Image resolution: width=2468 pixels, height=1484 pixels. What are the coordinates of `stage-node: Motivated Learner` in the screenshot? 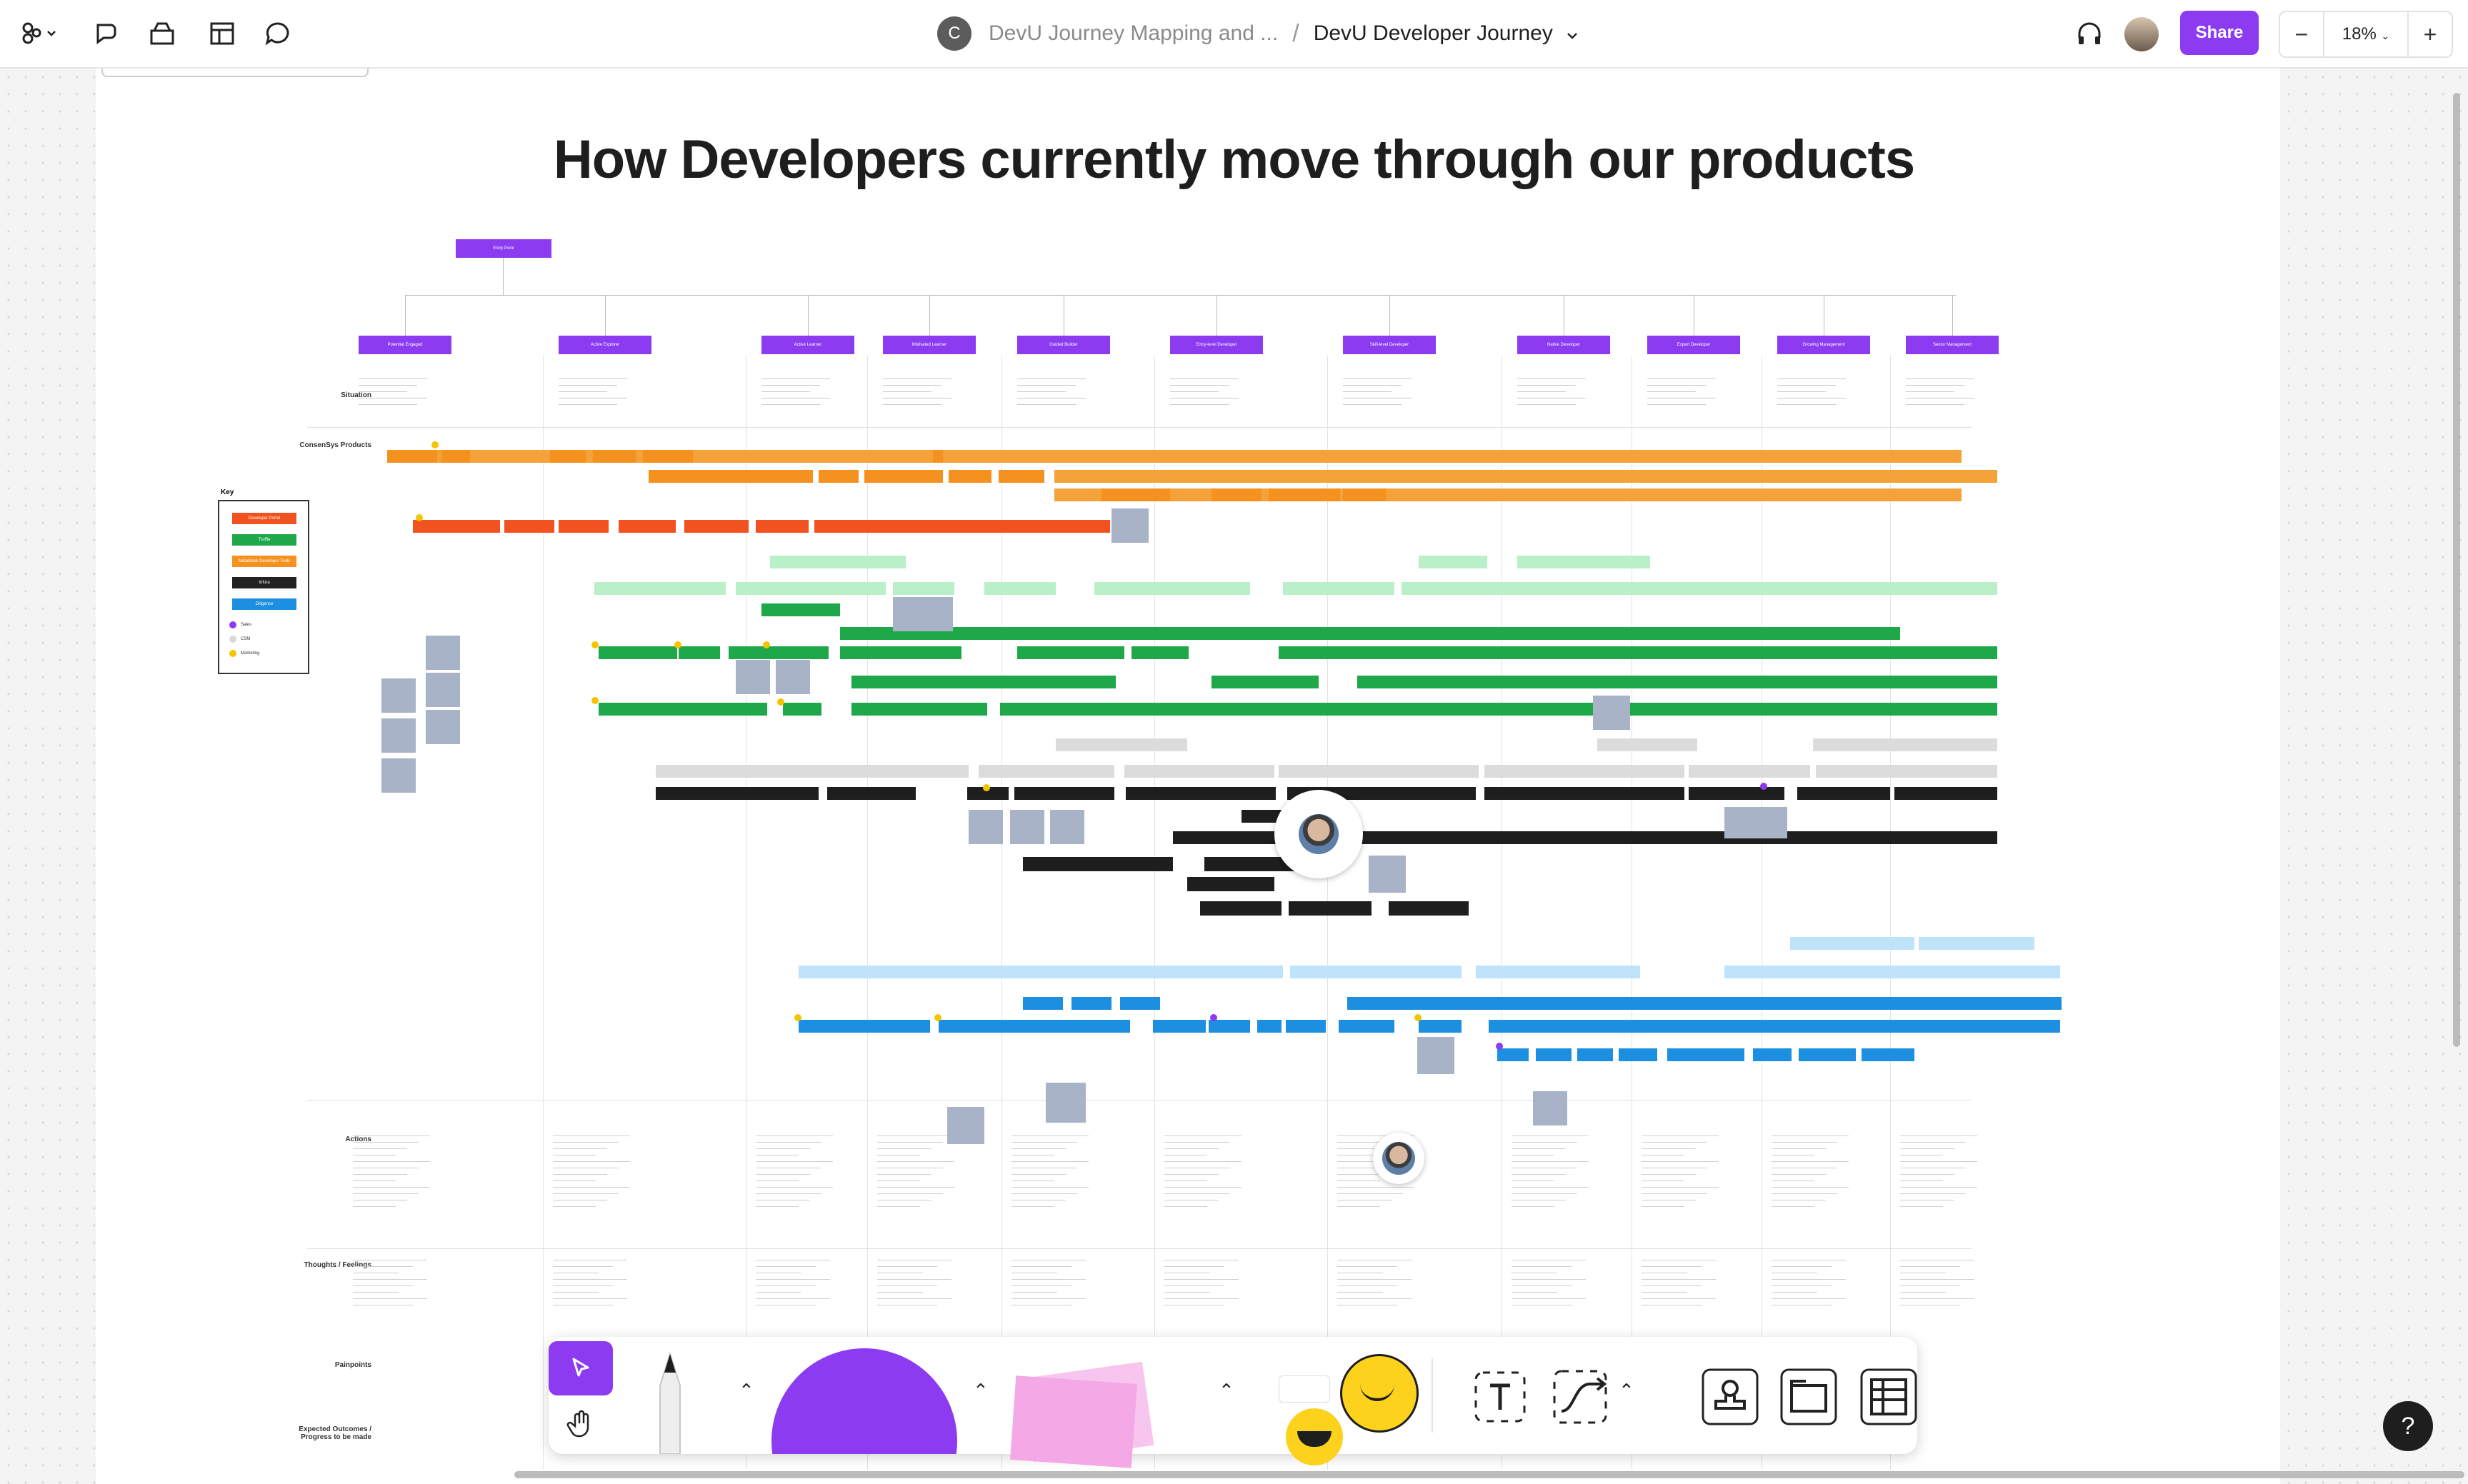 It's located at (929, 345).